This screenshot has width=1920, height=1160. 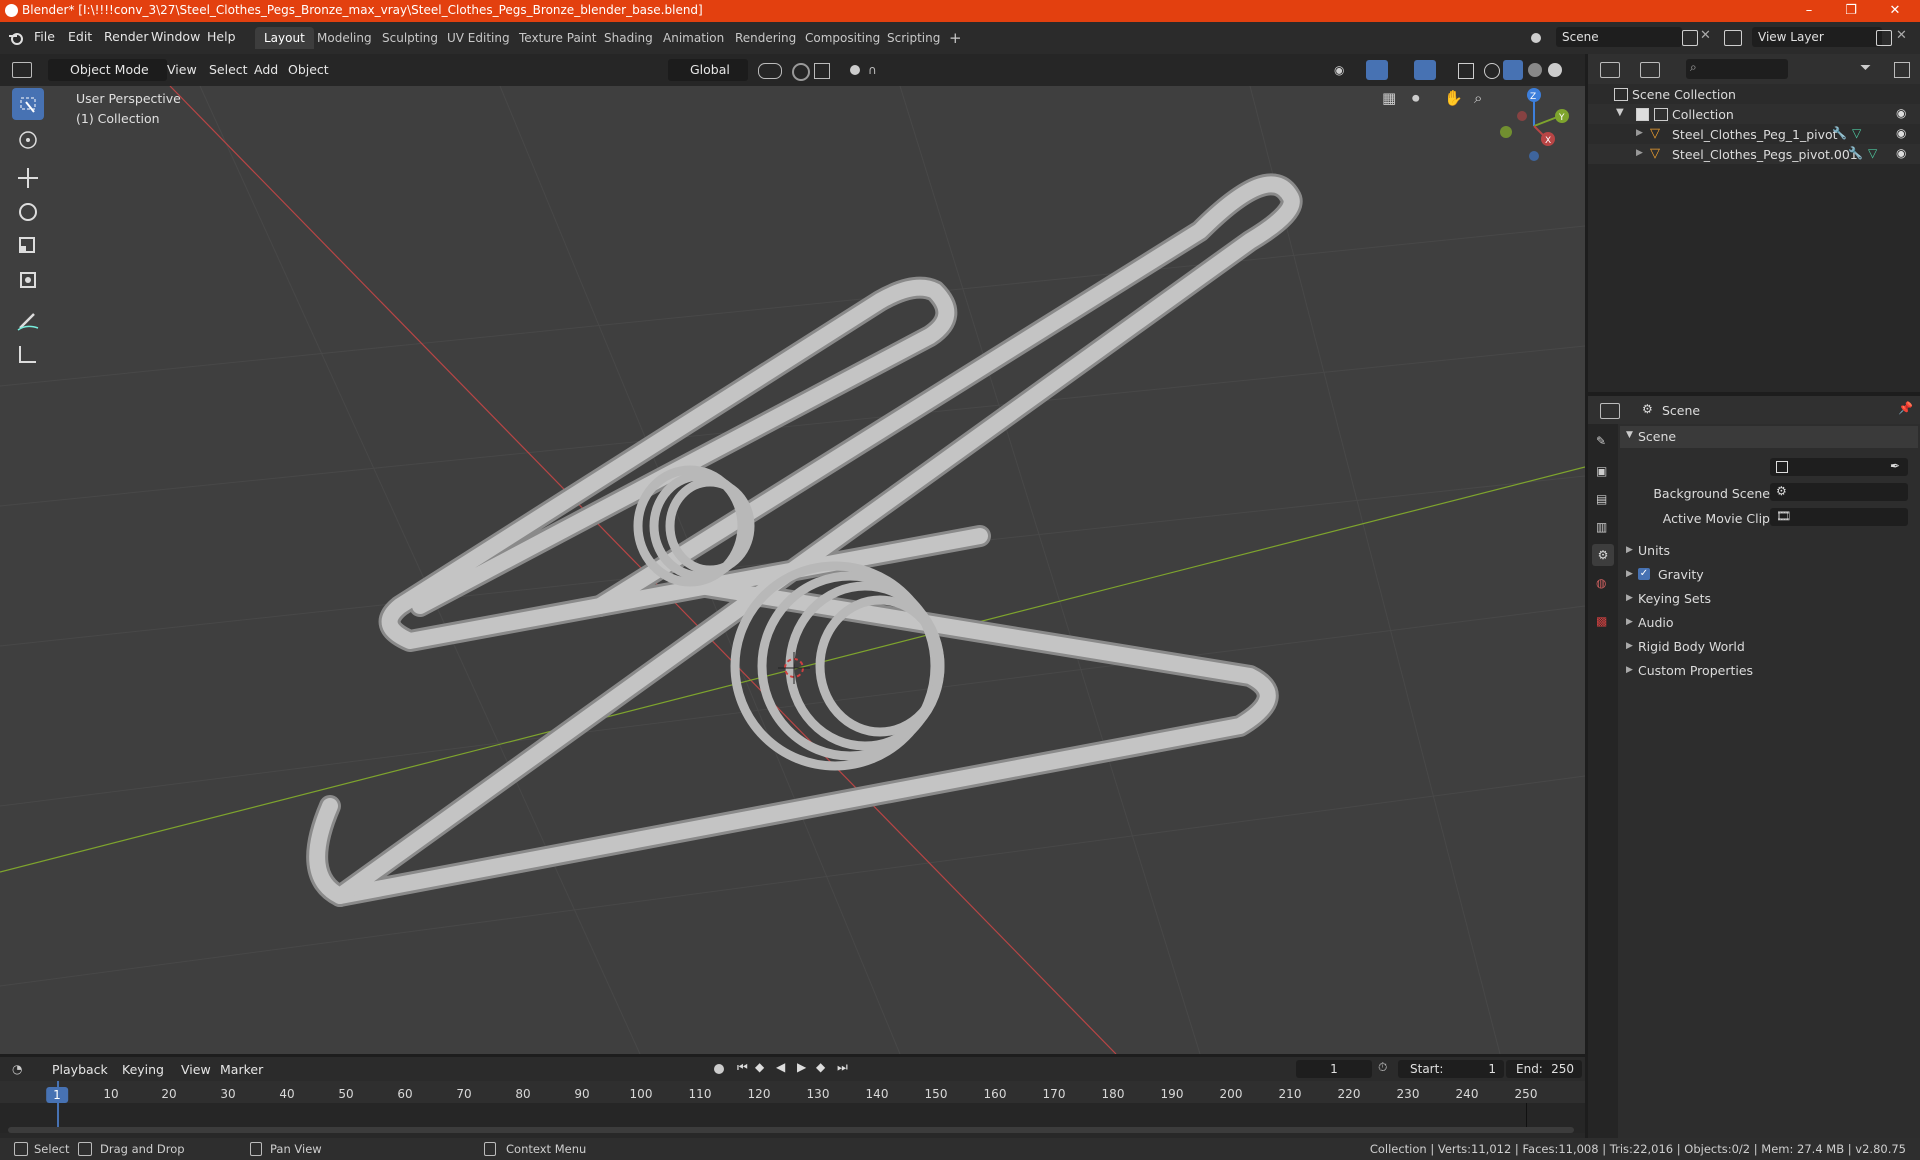 I want to click on tab-texture-paint: Texture Paint, so click(x=557, y=38).